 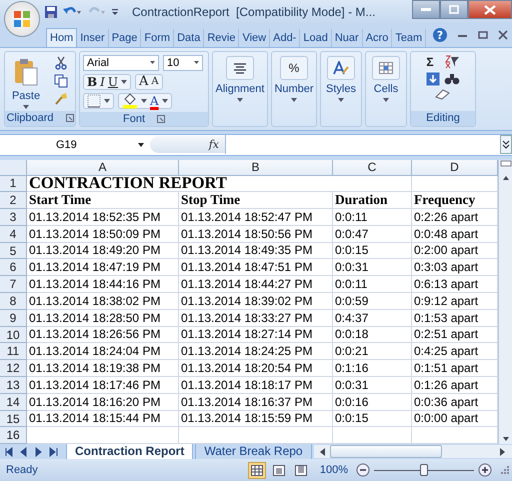 I want to click on office-logo-icon, so click(x=22, y=19).